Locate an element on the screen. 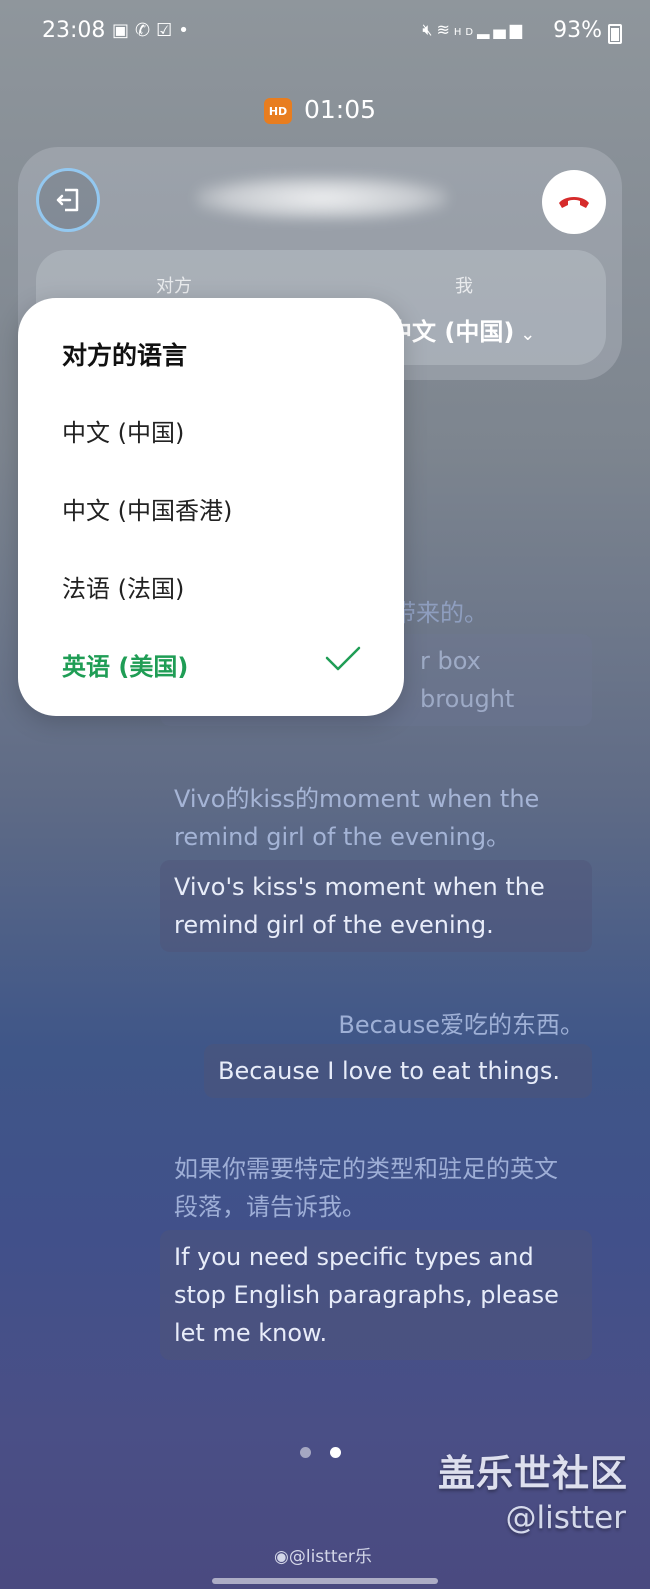 This screenshot has width=650, height=1589. status-left-icons: ▣✆☑• is located at coordinates (153, 30).